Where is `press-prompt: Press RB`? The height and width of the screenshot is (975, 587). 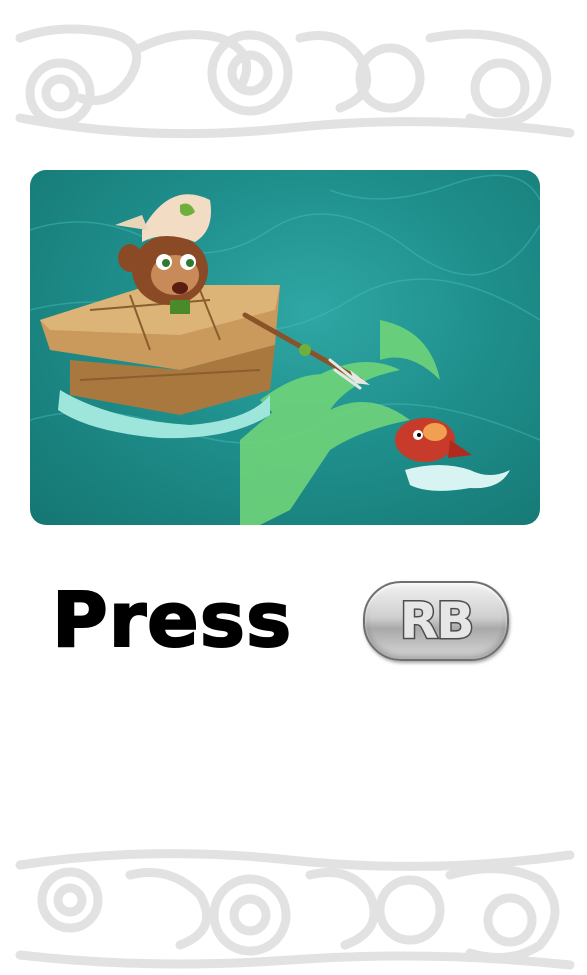
press-prompt: Press RB is located at coordinates (291, 619).